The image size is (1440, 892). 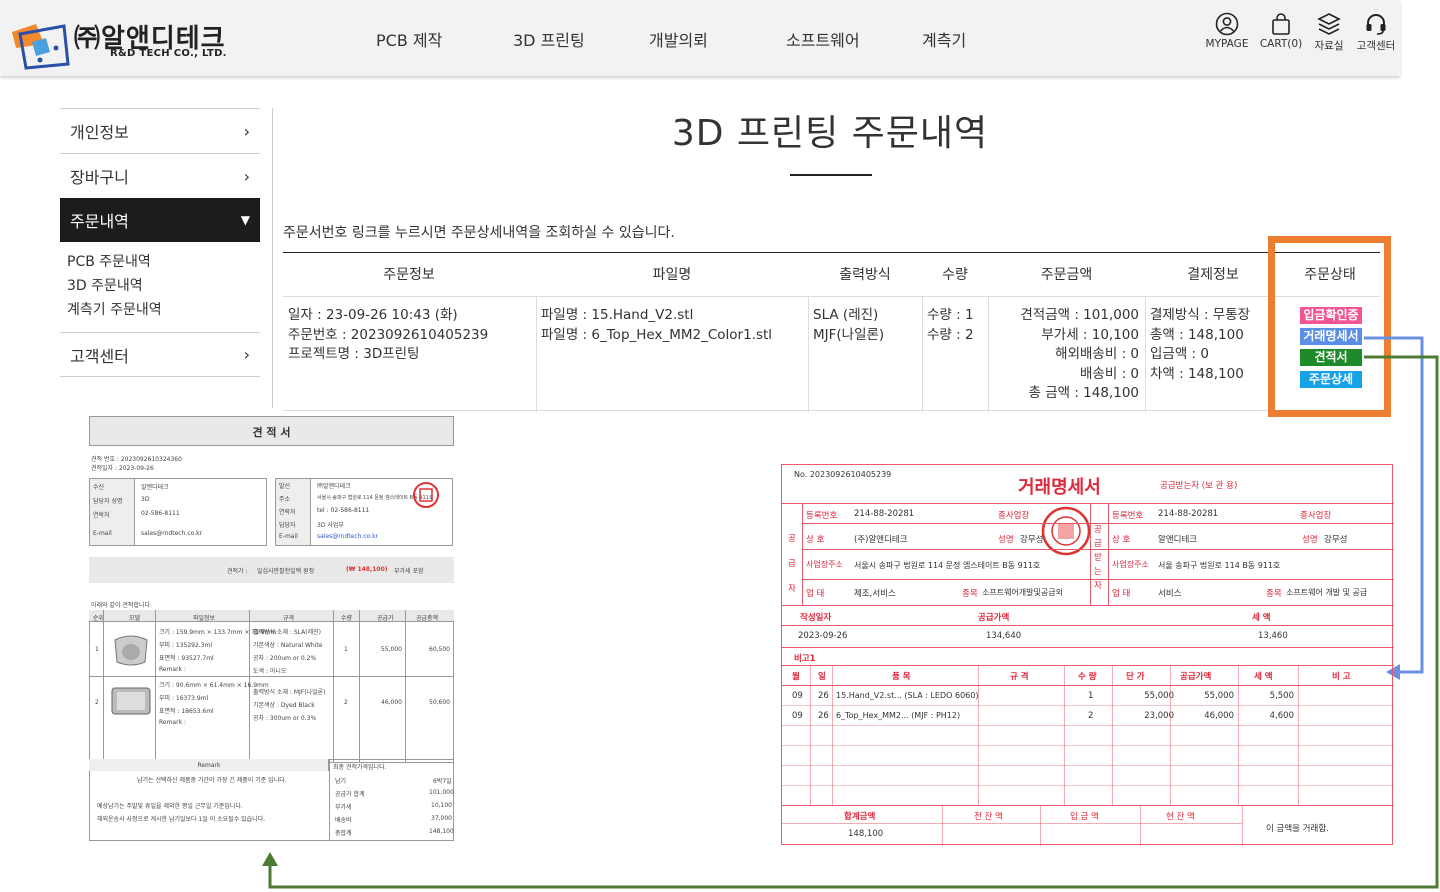 I want to click on invoice-line-header: 월, so click(x=796, y=677).